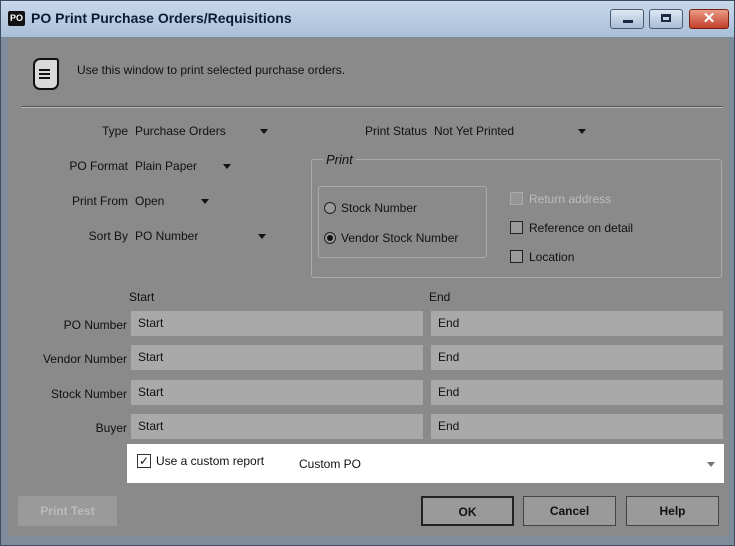 This screenshot has width=735, height=546. I want to click on print-status-dropdown: Not Yet Printed, so click(511, 131).